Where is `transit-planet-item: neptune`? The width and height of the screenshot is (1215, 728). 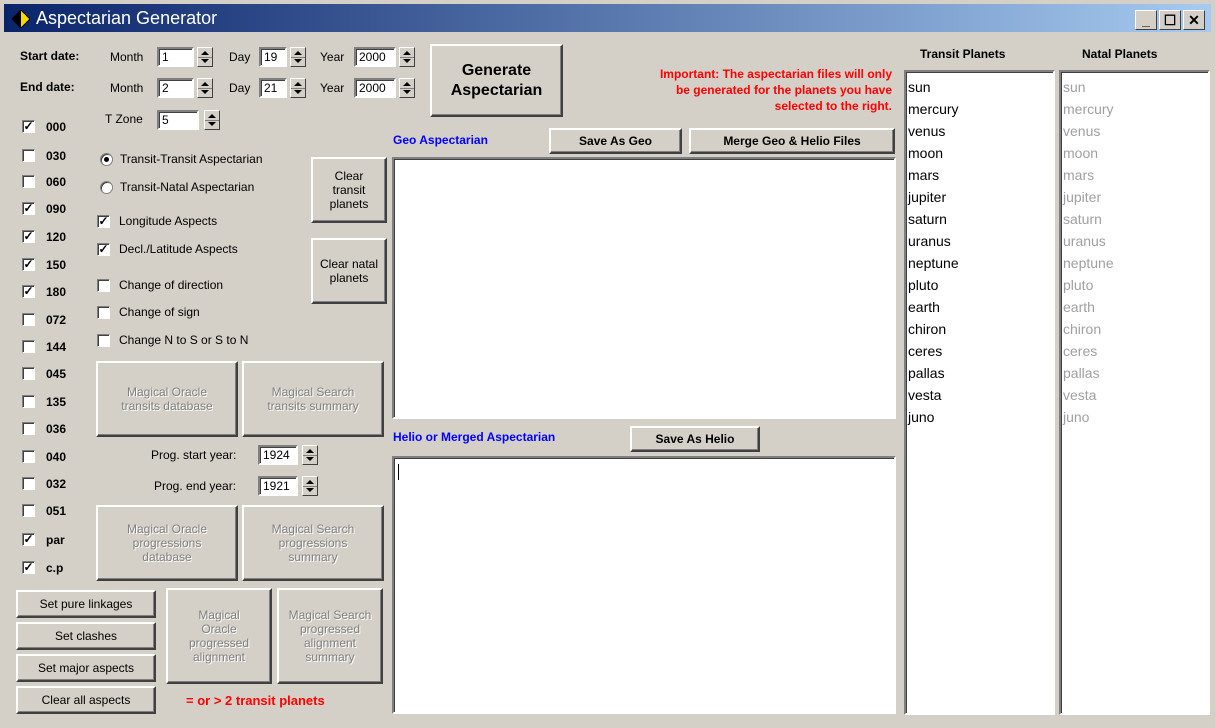 transit-planet-item: neptune is located at coordinates (979, 263).